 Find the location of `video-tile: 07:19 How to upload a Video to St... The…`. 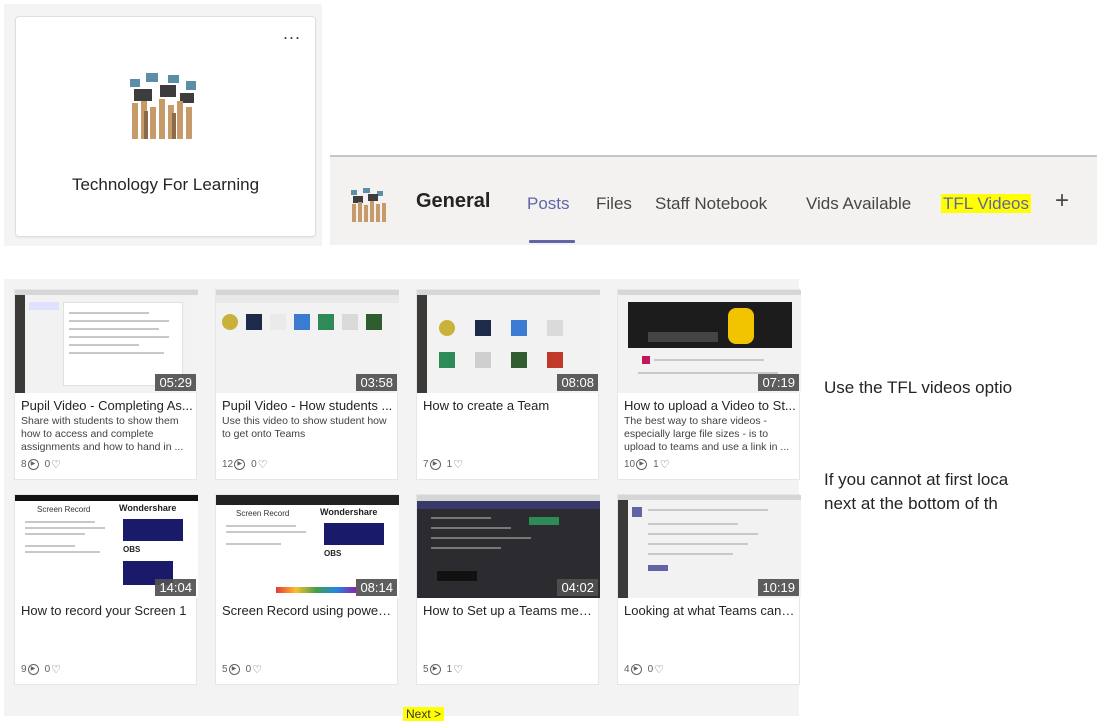

video-tile: 07:19 How to upload a Video to St... The… is located at coordinates (709, 384).